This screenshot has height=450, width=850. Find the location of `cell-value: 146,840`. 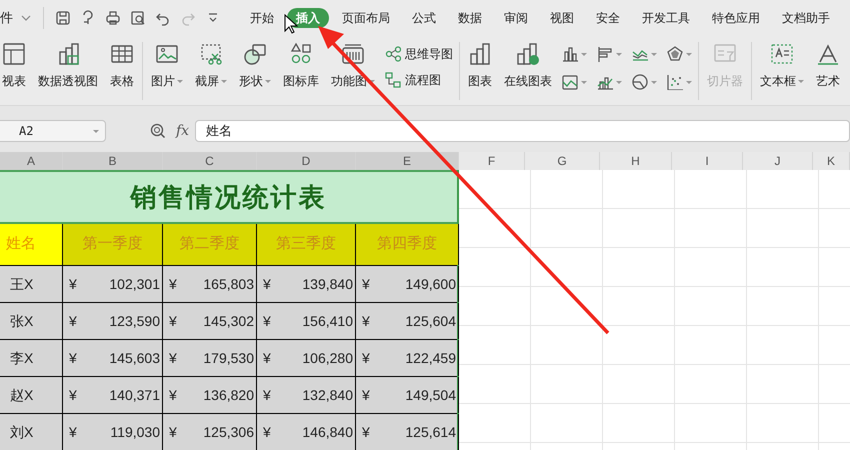

cell-value: 146,840 is located at coordinates (327, 432).